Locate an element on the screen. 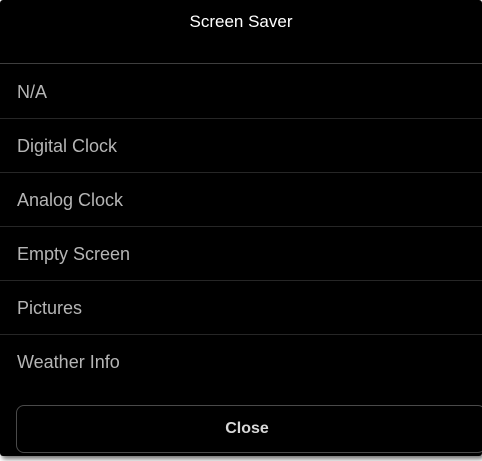 This screenshot has width=482, height=461. close-button: Close is located at coordinates (249, 429).